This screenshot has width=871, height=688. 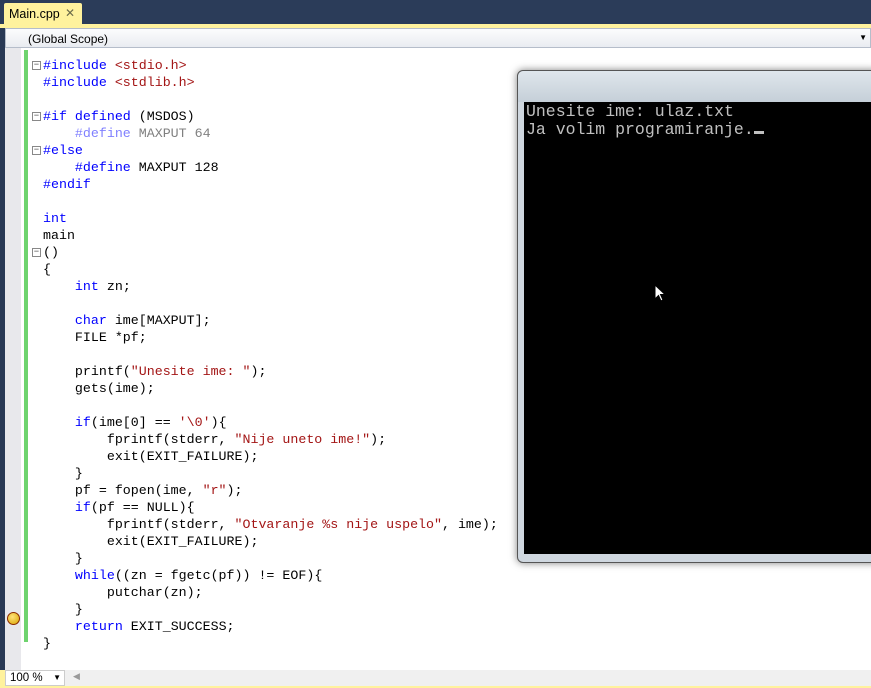 I want to click on code-token: (), so click(x=51, y=252).